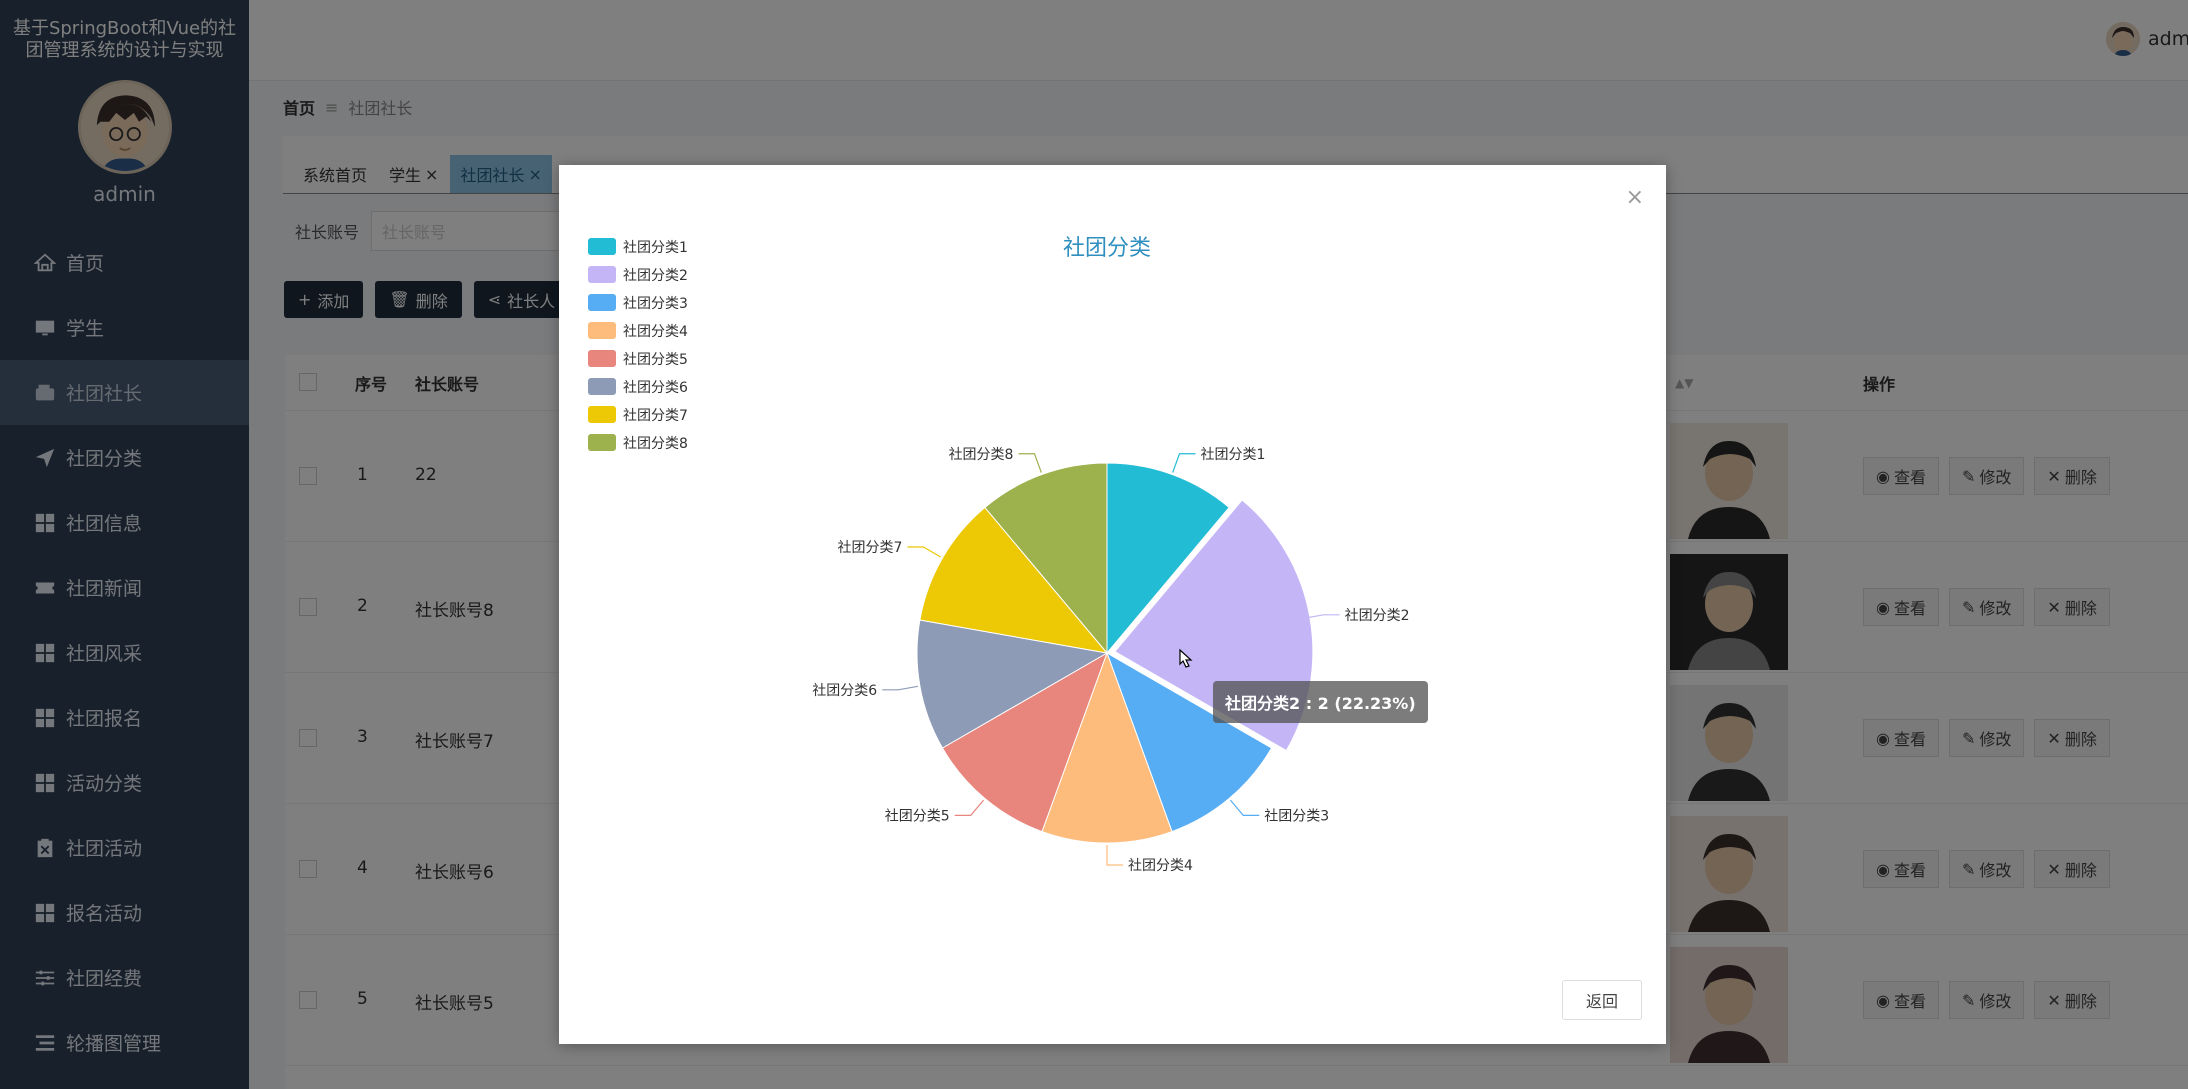 The width and height of the screenshot is (2188, 1089). Describe the element at coordinates (981, 455) in the screenshot. I see `slice-label: 社团分类8` at that location.